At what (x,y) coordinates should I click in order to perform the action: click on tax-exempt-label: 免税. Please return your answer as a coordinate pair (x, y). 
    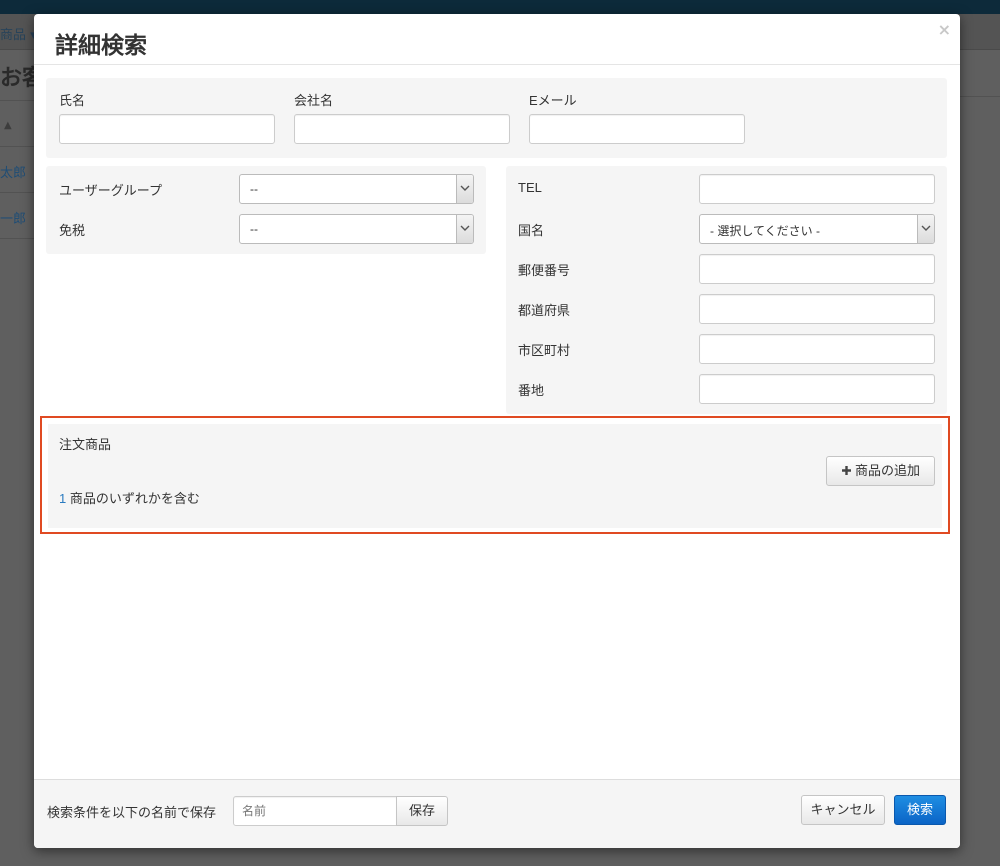
    Looking at the image, I should click on (72, 230).